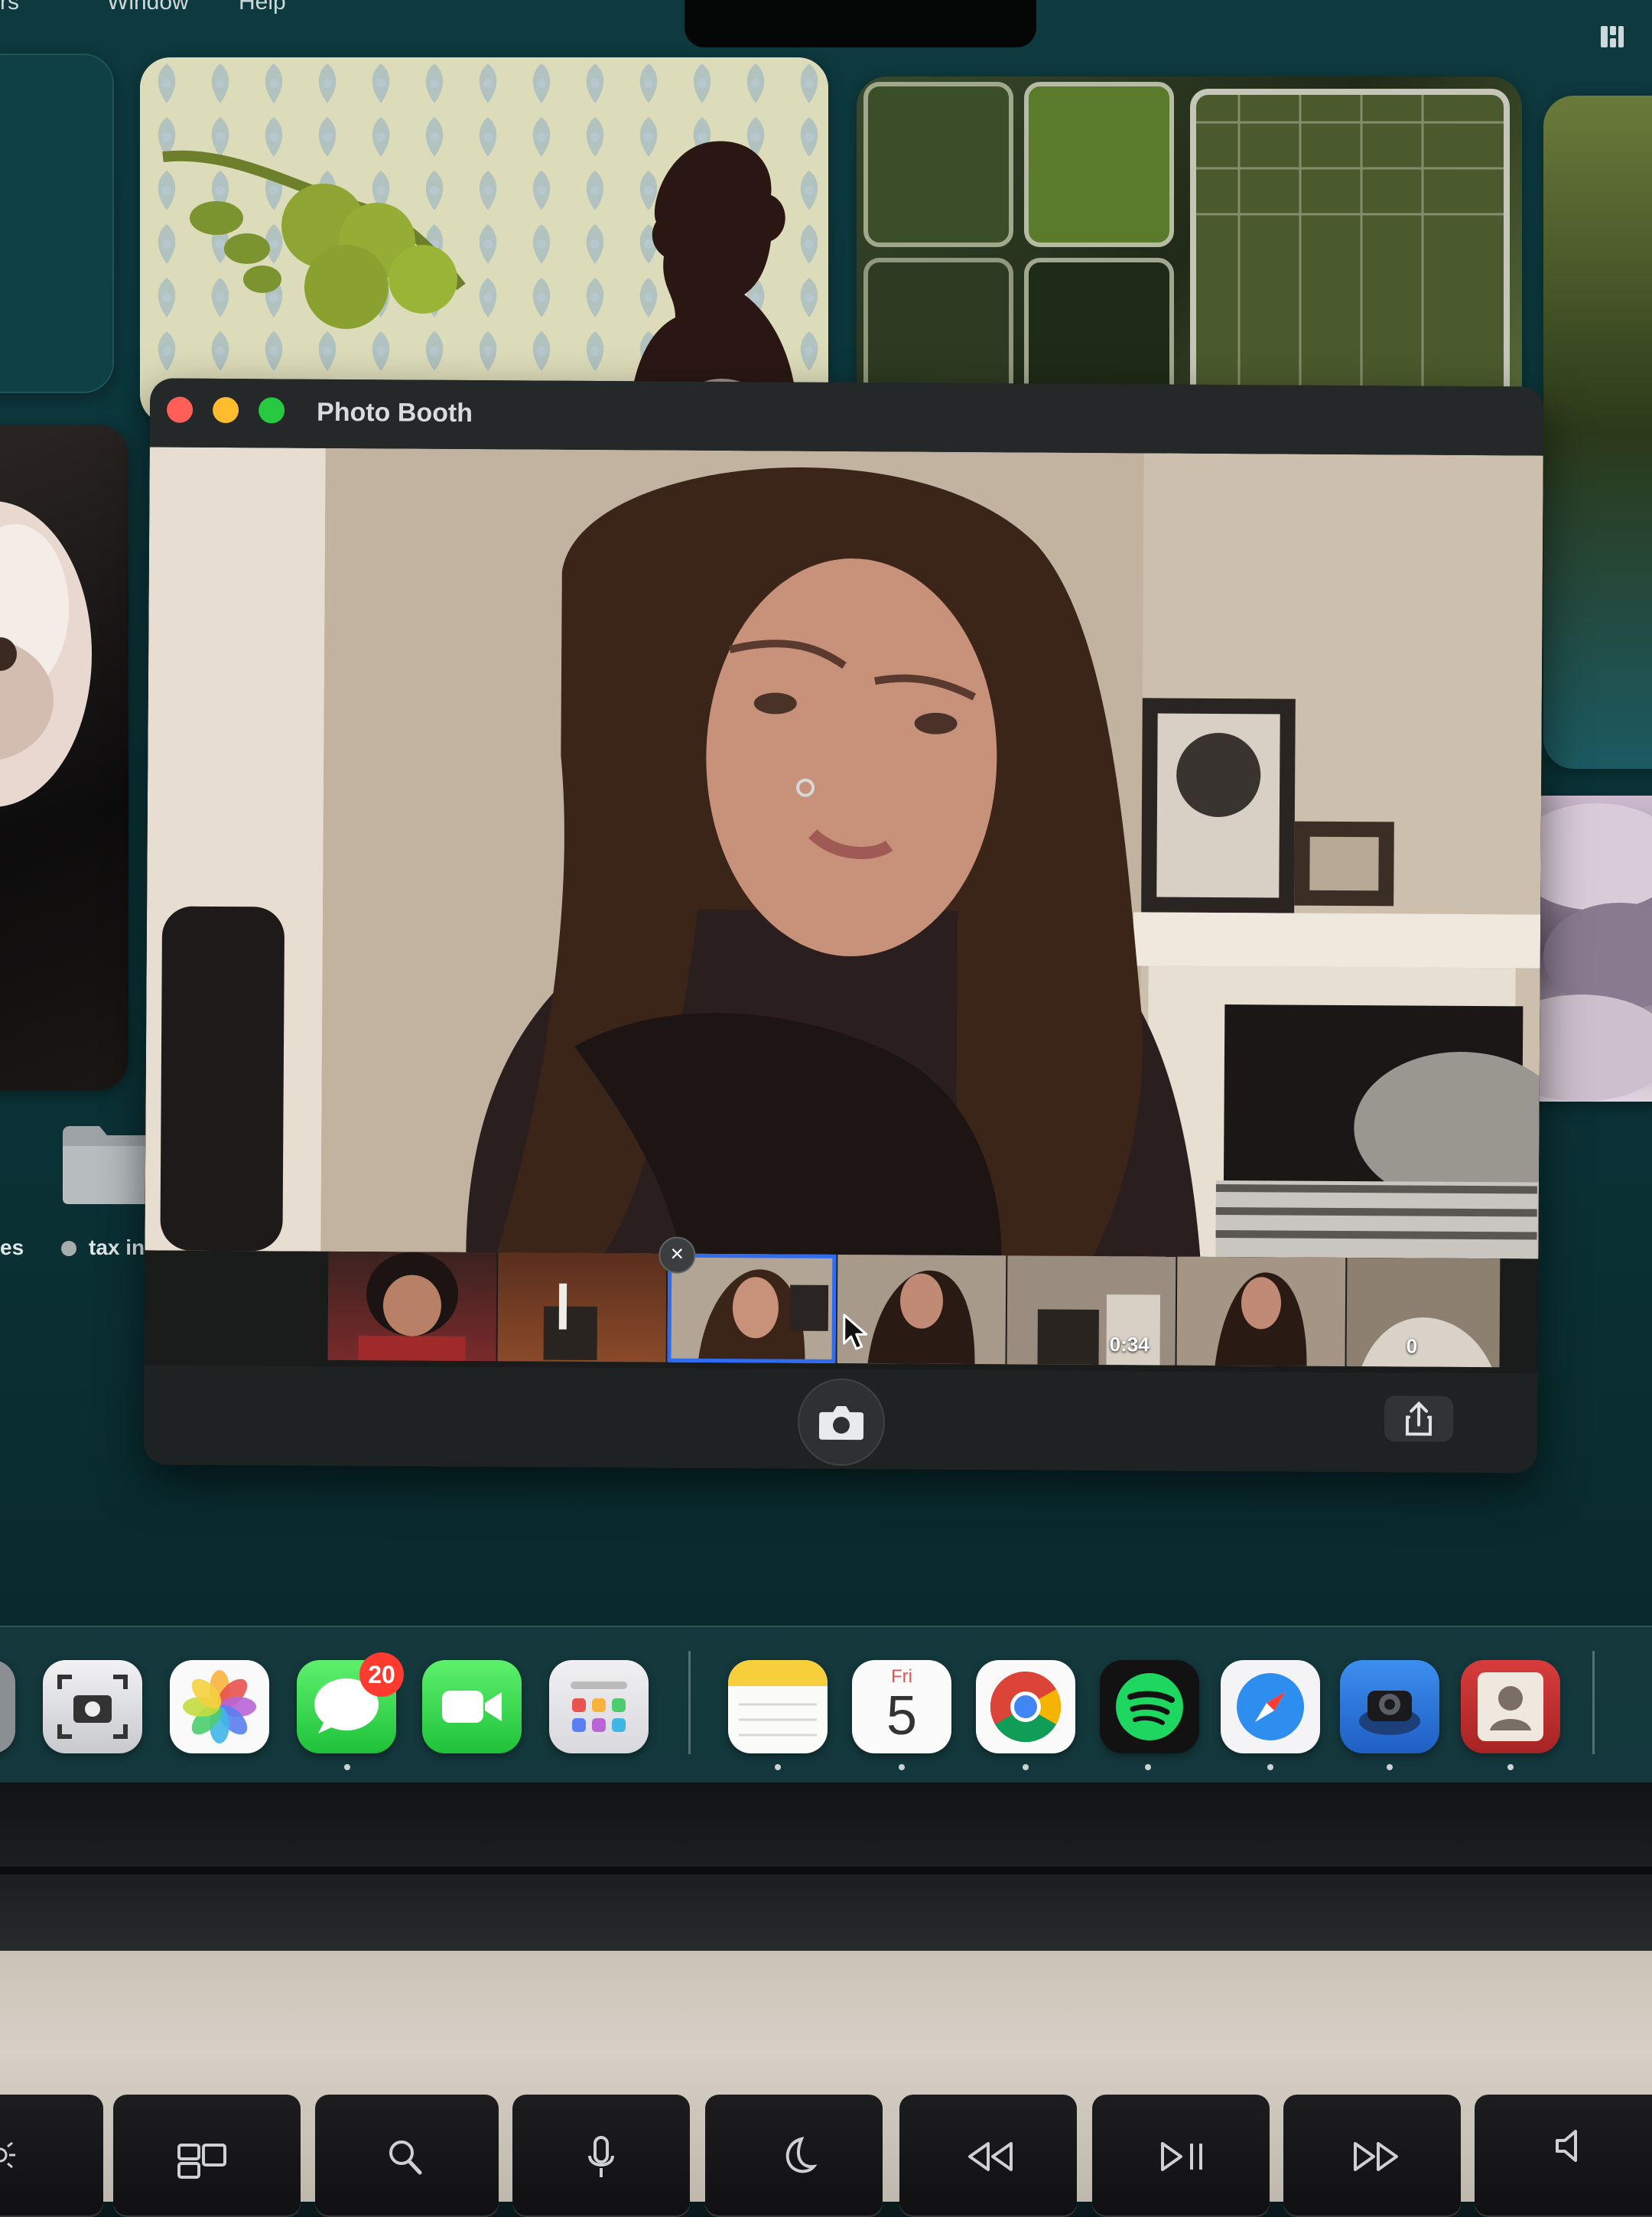 The height and width of the screenshot is (2217, 1652). What do you see at coordinates (1187, 253) in the screenshot?
I see `glass-blocks-image` at bounding box center [1187, 253].